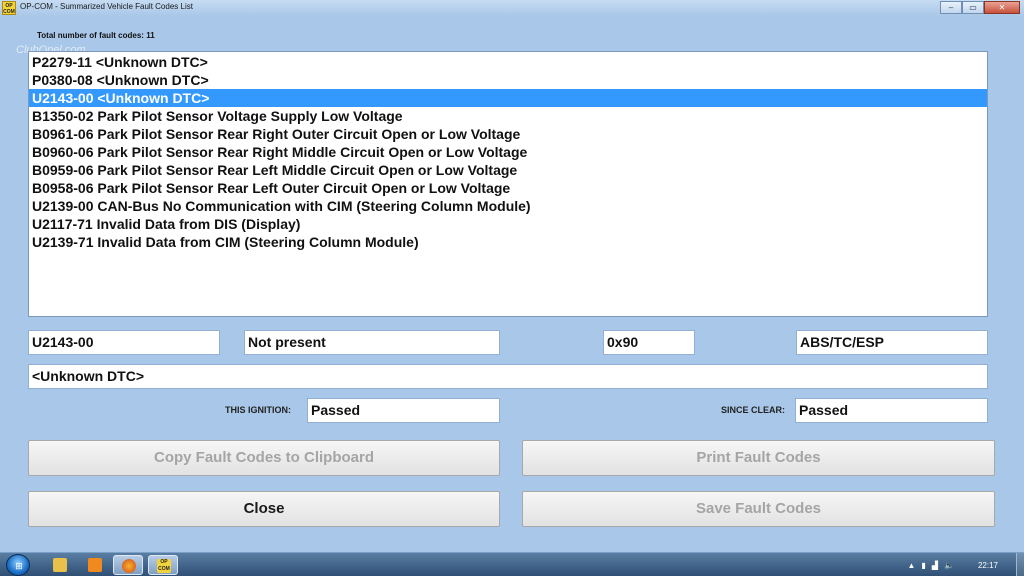  I want to click on system-tray: ▲ ▮ ▟ 🔈 22:17, so click(962, 564).